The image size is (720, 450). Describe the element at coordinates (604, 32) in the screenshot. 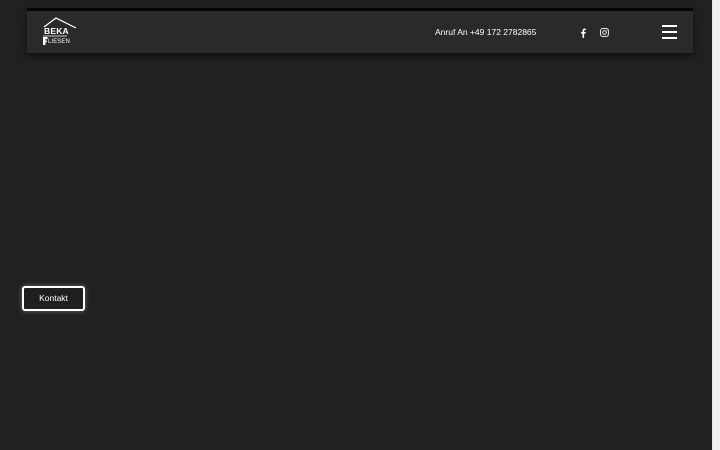

I see `instagram-icon` at that location.